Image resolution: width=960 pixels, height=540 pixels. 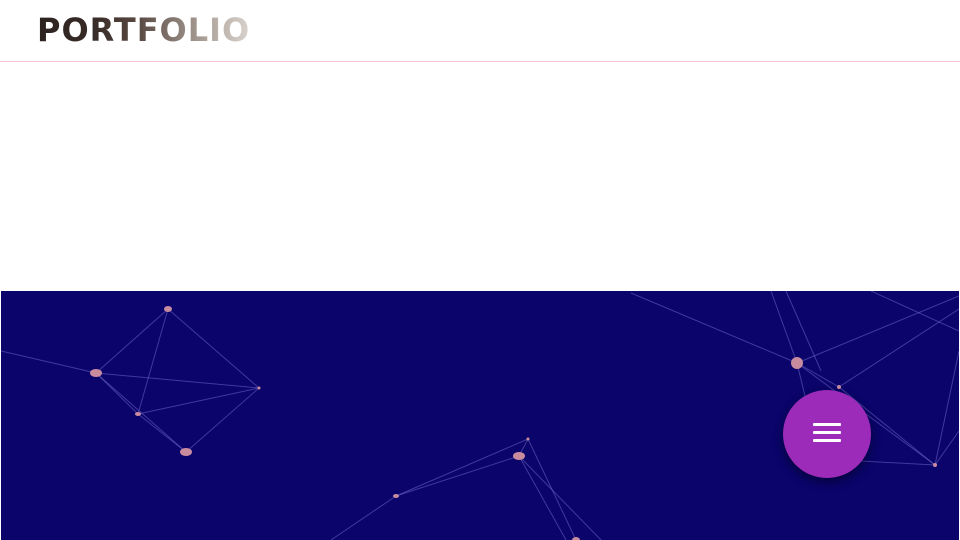 I want to click on menu-fab-button, so click(x=827, y=434).